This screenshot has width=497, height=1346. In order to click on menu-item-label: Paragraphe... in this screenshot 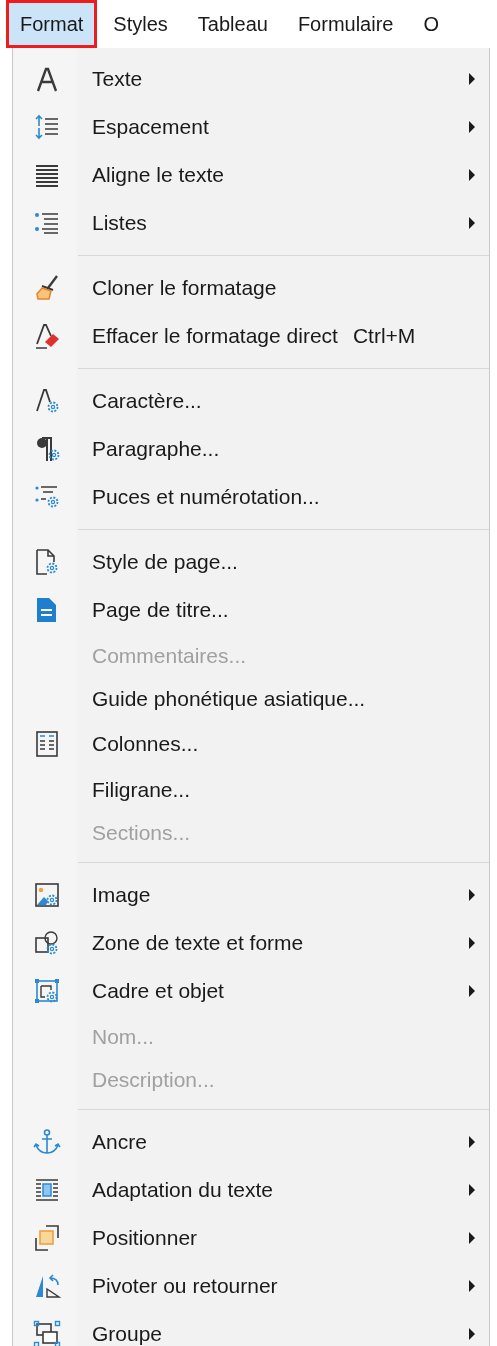, I will do `click(156, 449)`.